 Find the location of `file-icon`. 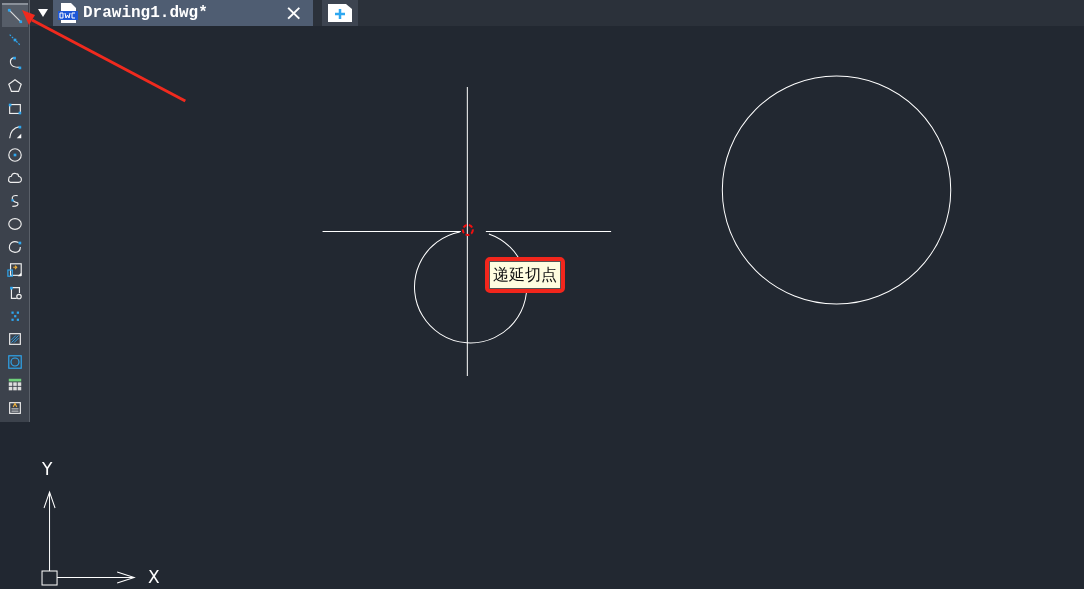

file-icon is located at coordinates (68, 13).